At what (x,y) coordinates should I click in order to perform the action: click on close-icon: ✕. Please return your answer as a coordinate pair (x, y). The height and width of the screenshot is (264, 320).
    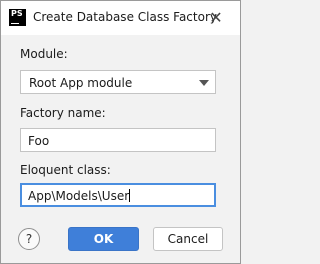
    Looking at the image, I should click on (216, 18).